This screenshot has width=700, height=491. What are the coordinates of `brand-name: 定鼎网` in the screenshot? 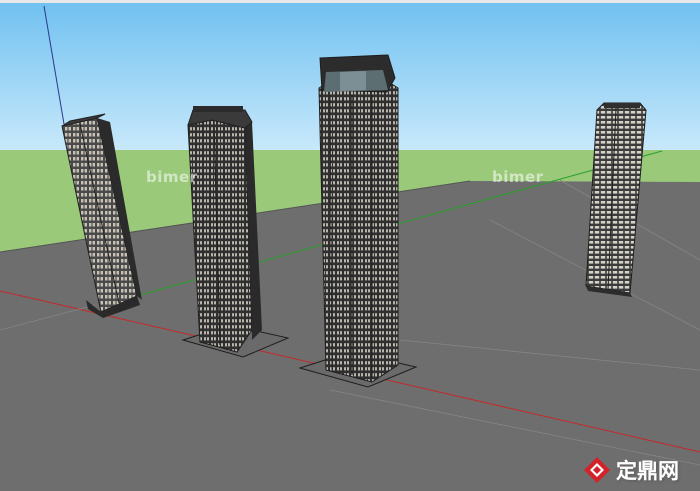 It's located at (647, 471).